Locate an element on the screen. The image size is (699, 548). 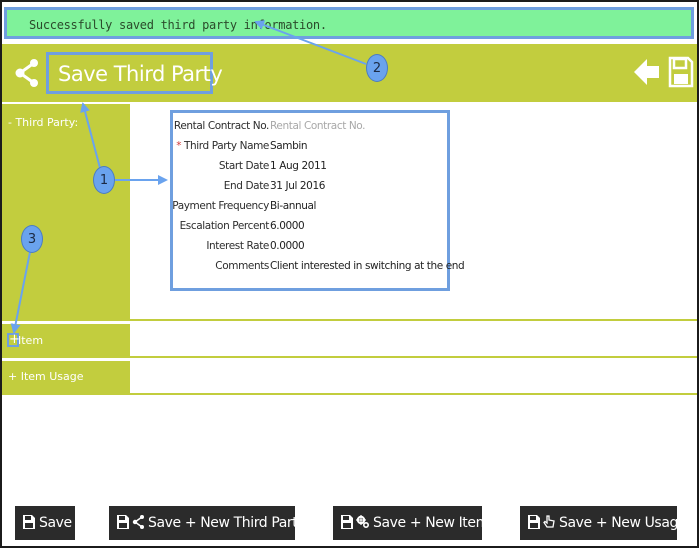
rental-contract-value: Rental Contract No. is located at coordinates (317, 126).